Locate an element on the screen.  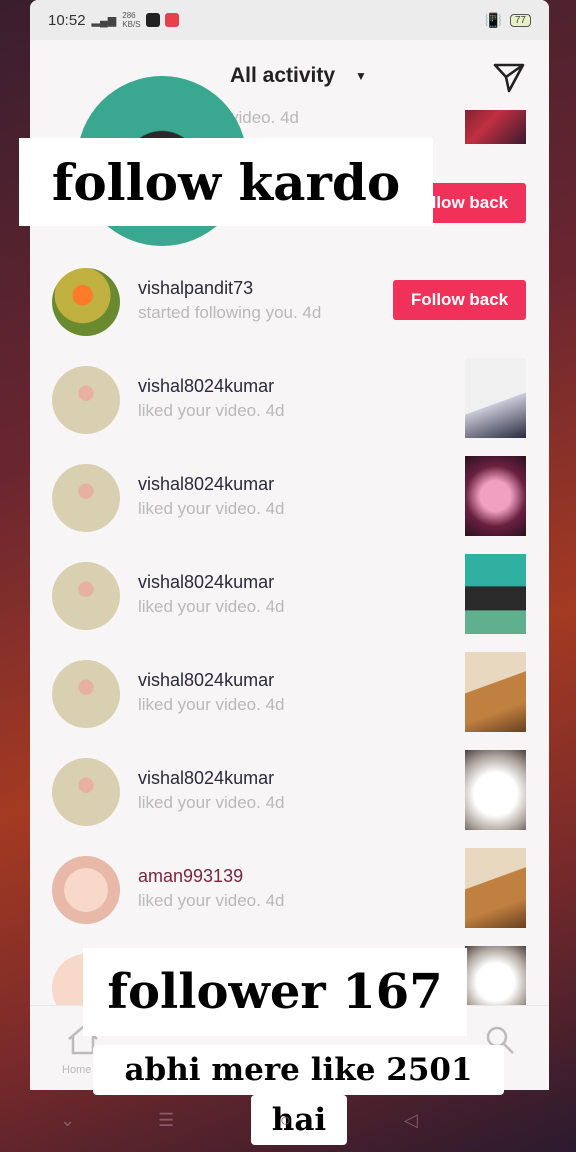
direct-message-icon is located at coordinates (509, 77).